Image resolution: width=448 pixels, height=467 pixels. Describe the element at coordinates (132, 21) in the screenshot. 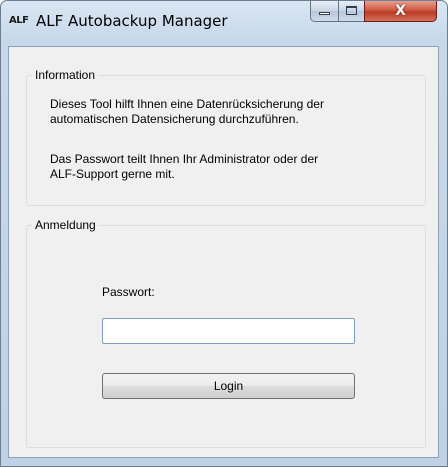

I see `window-title: ALF Autobackup Manager` at that location.